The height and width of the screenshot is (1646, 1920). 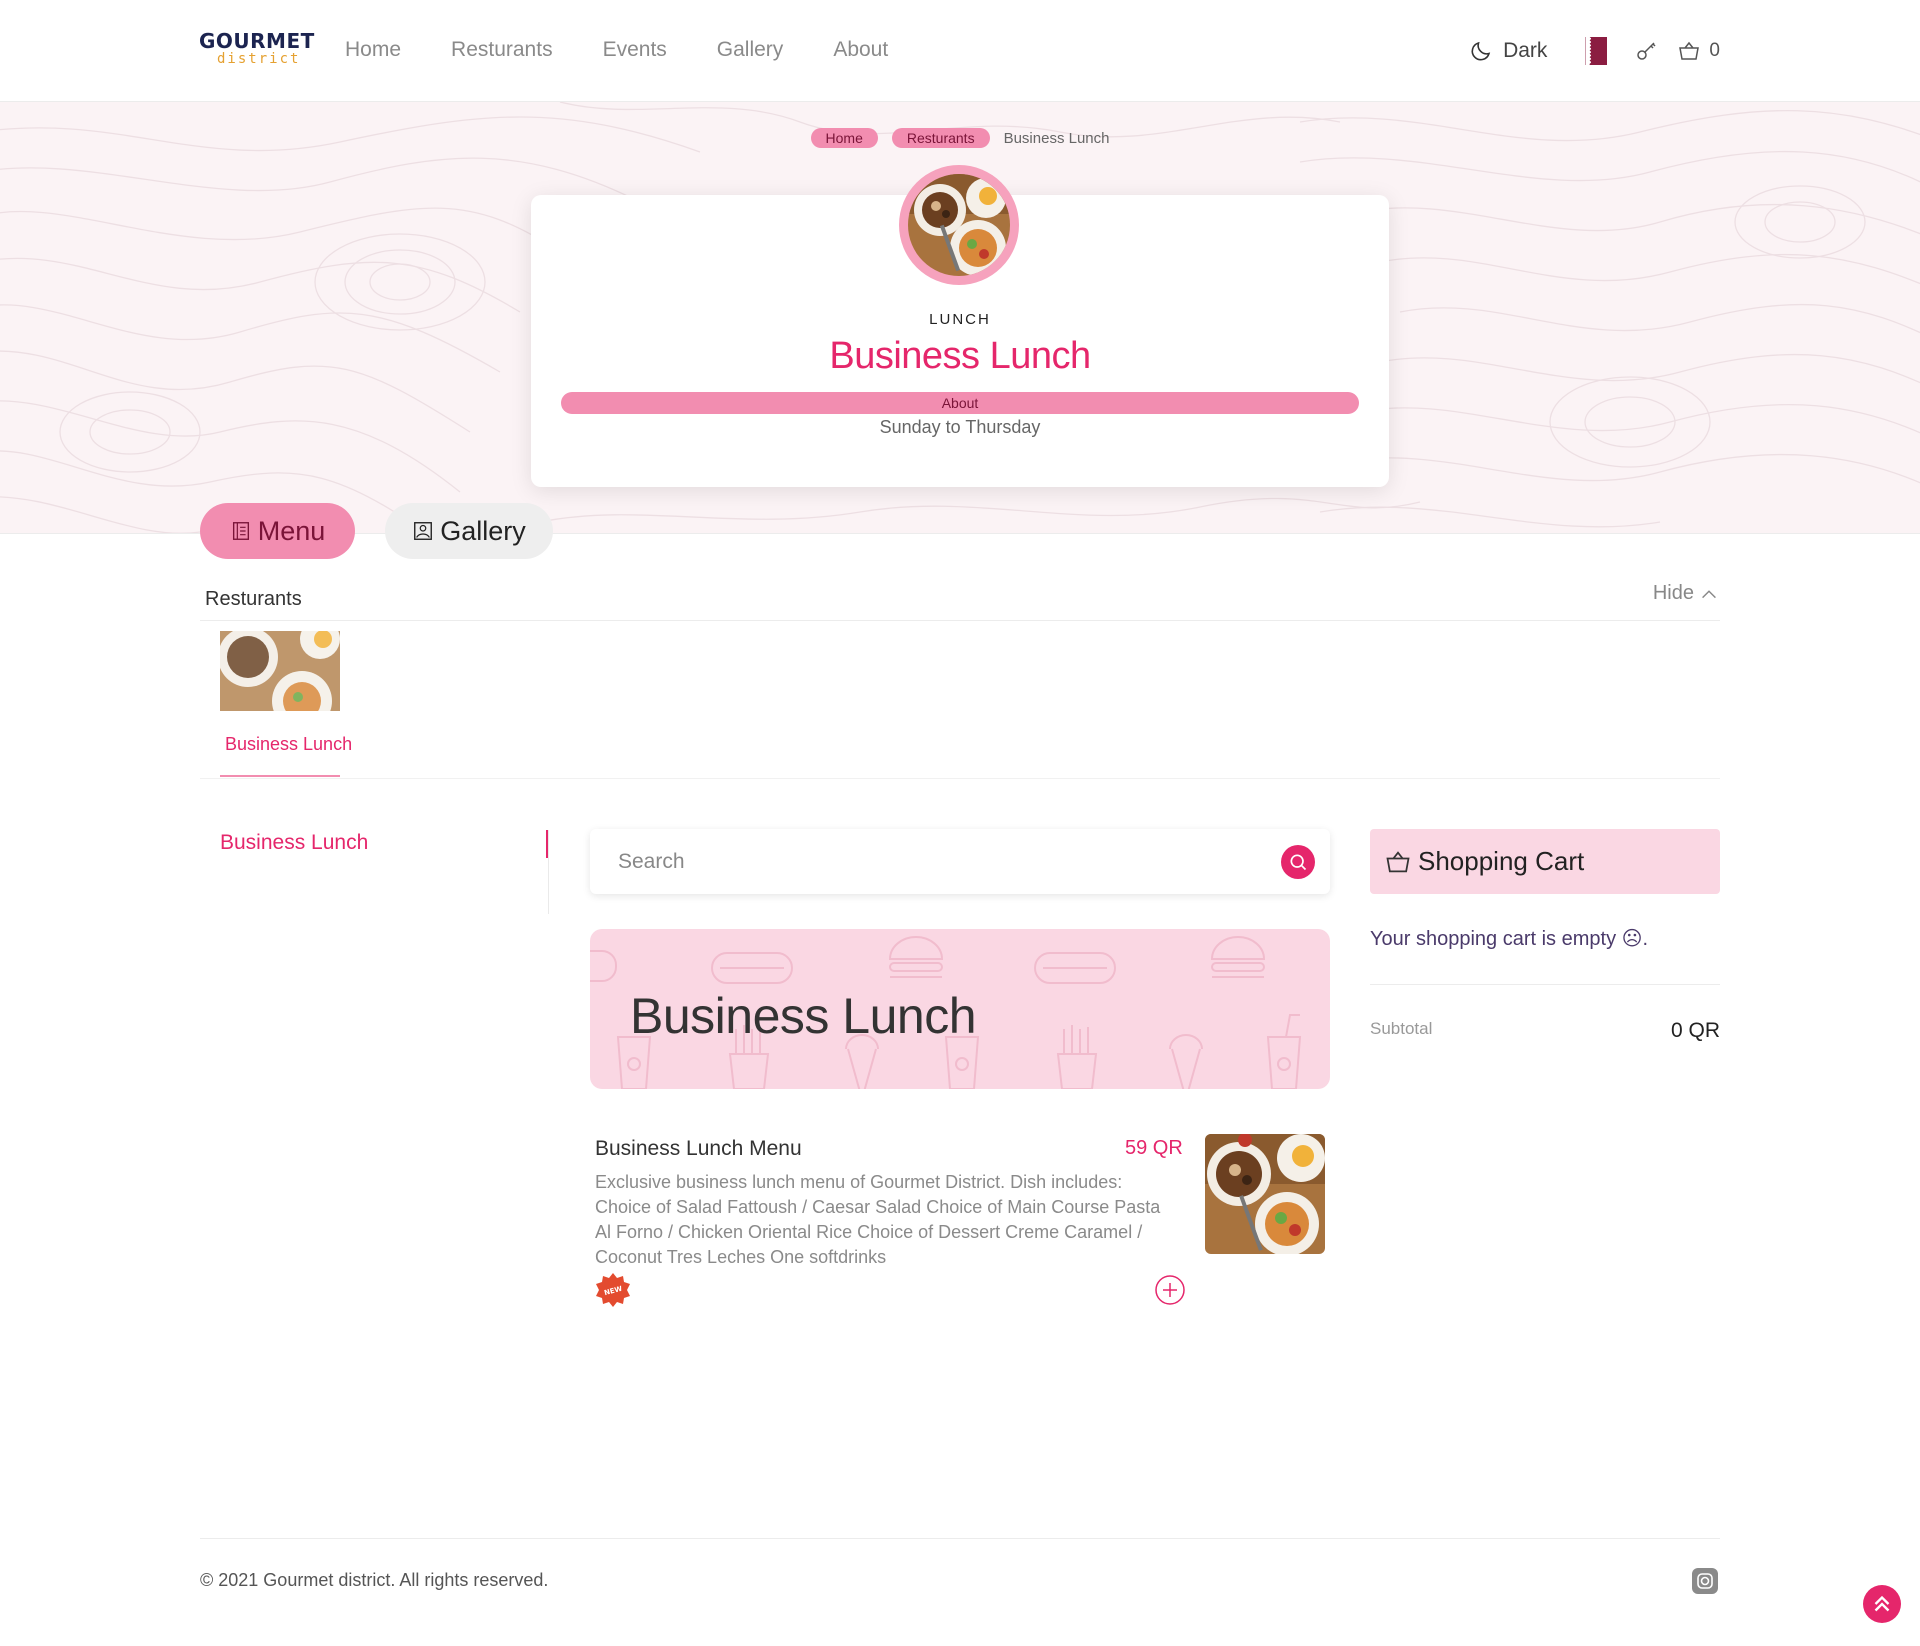 What do you see at coordinates (240, 531) in the screenshot?
I see `menu-book-icon` at bounding box center [240, 531].